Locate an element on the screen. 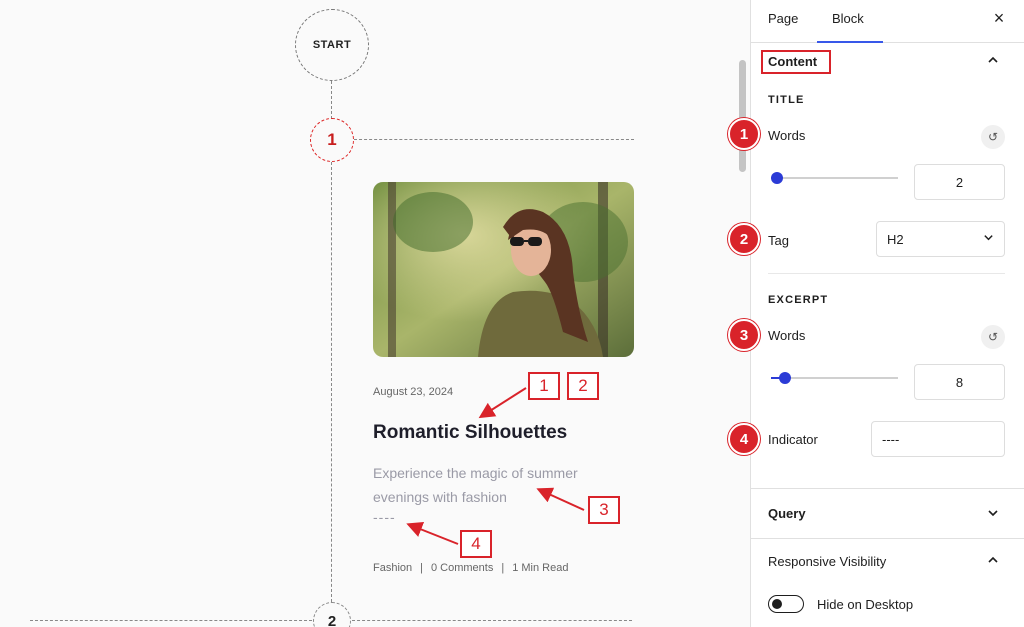  excerpt-indicator-label: Indicator is located at coordinates (793, 439).